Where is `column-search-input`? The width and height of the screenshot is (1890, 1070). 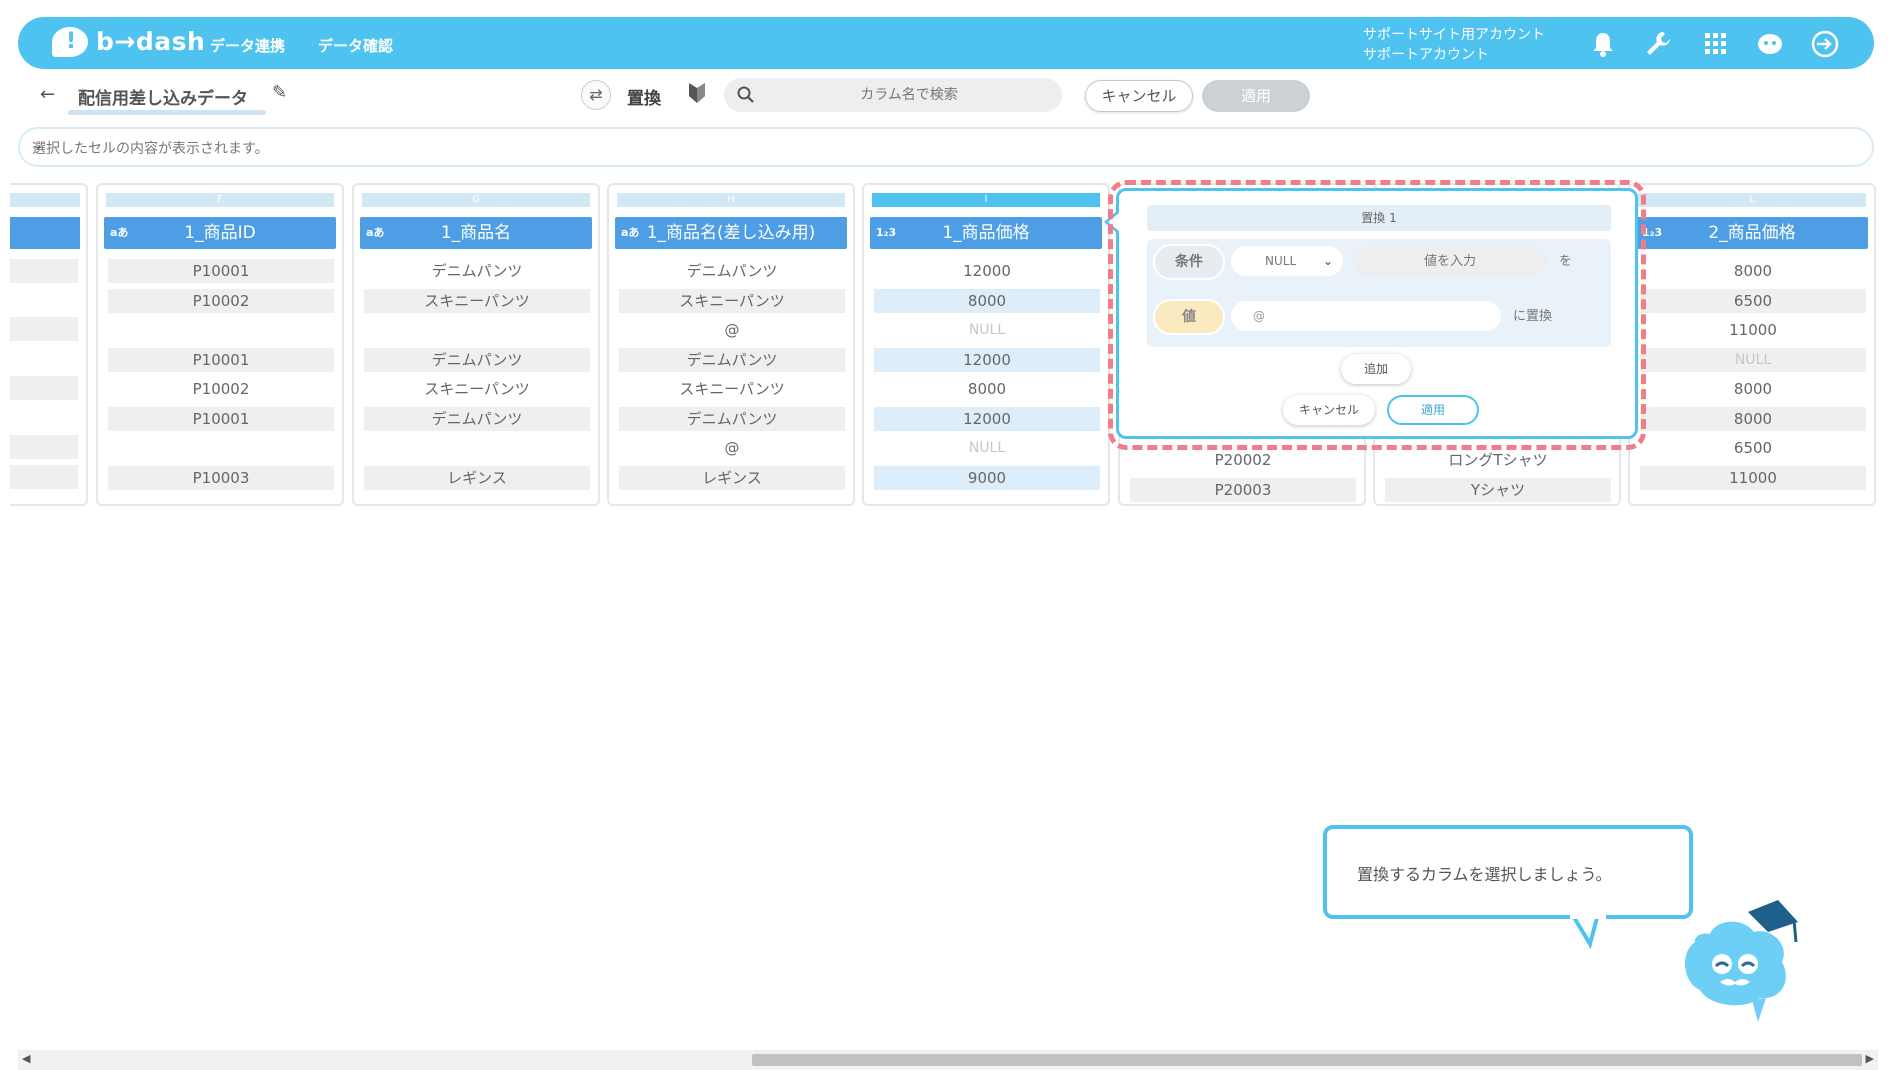 column-search-input is located at coordinates (909, 95).